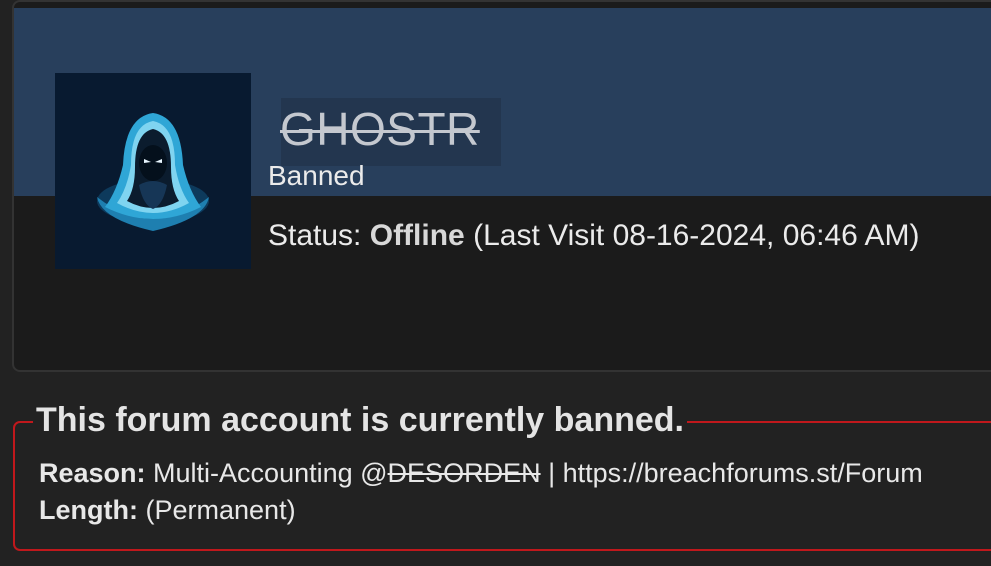  I want to click on last-visit: (Last Visit 08-16-2024, 06:46 AM), so click(696, 235).